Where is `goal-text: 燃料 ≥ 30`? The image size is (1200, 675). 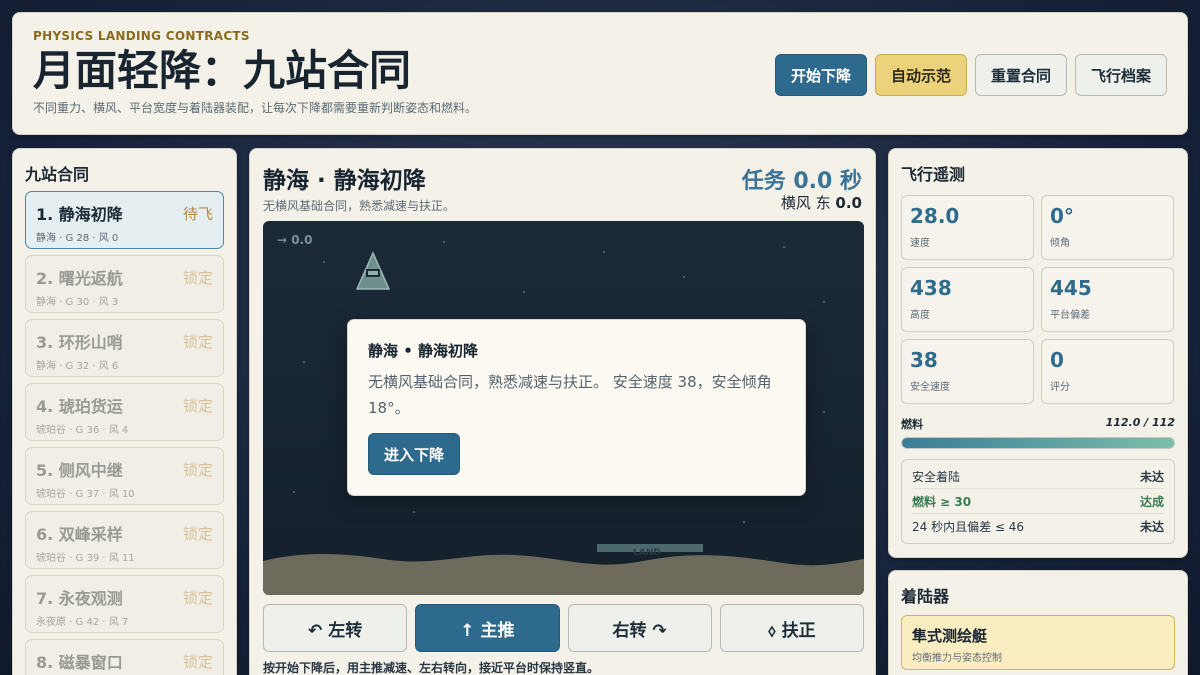 goal-text: 燃料 ≥ 30 is located at coordinates (942, 501).